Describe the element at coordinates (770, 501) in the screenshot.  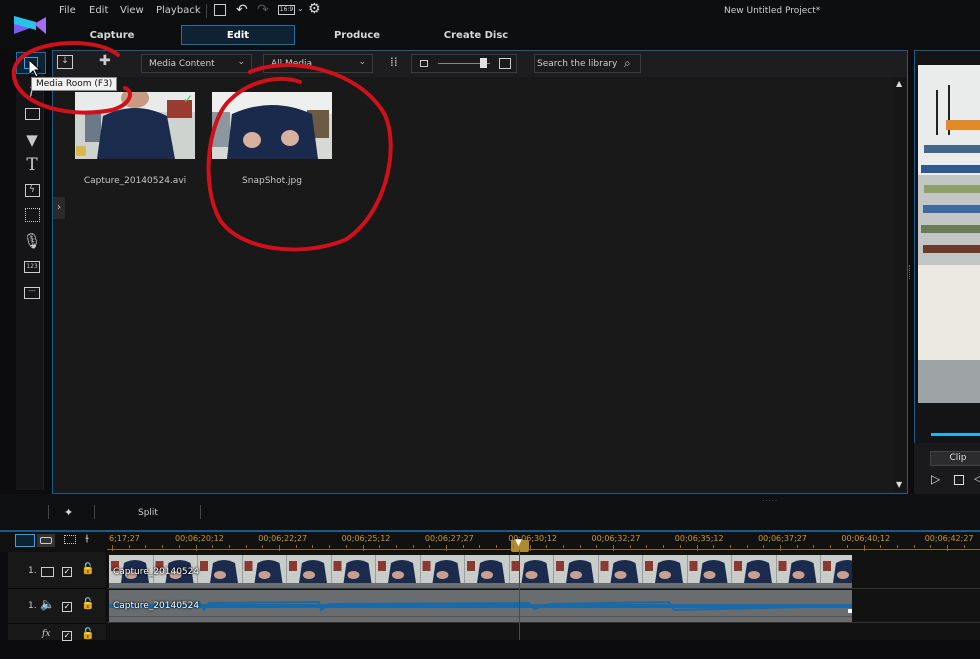
I see `resize-grip: ·····` at that location.